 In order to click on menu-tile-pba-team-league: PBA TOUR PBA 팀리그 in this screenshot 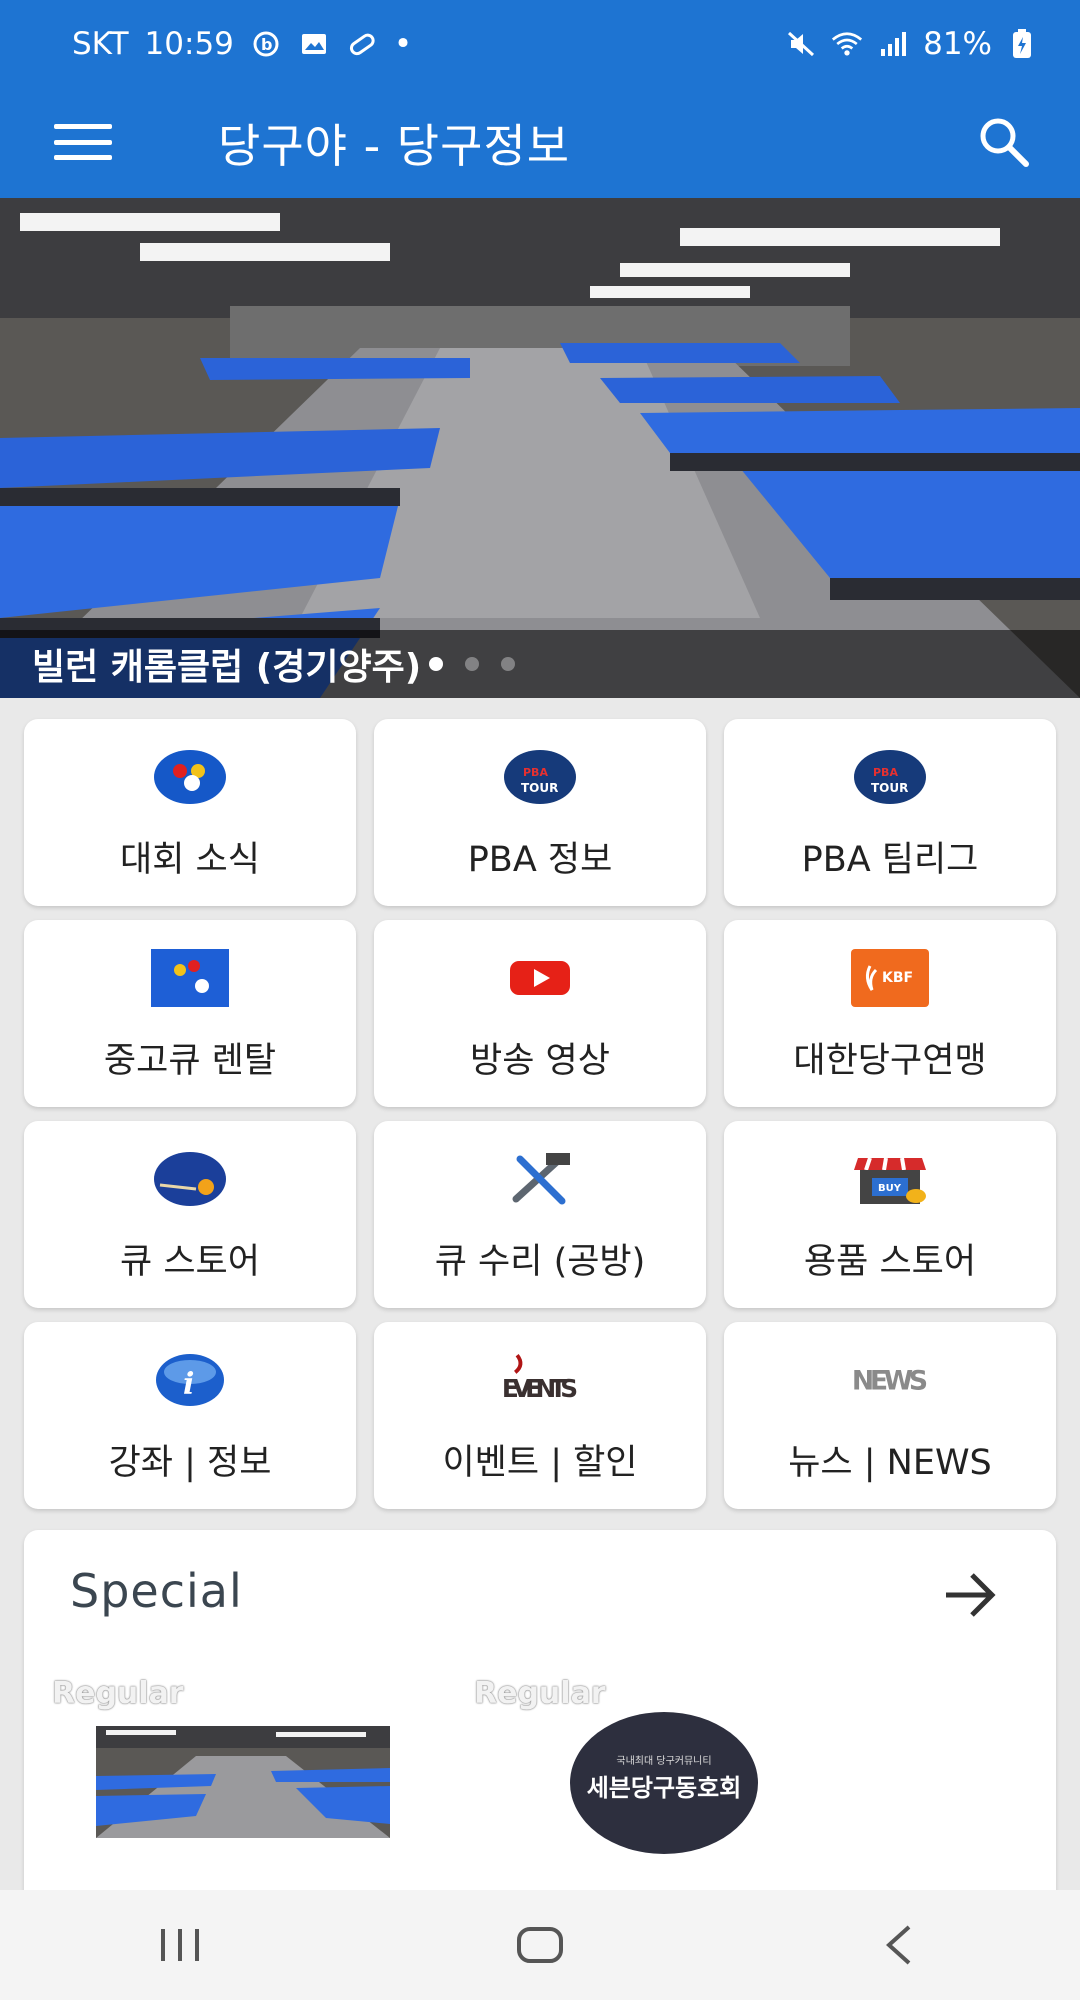, I will do `click(890, 812)`.